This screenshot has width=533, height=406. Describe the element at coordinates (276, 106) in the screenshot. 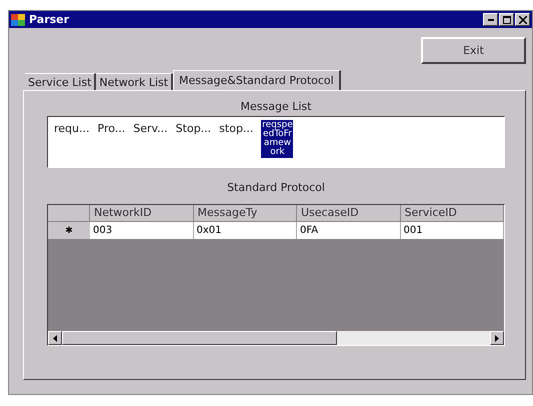

I see `section-title: Message List` at that location.